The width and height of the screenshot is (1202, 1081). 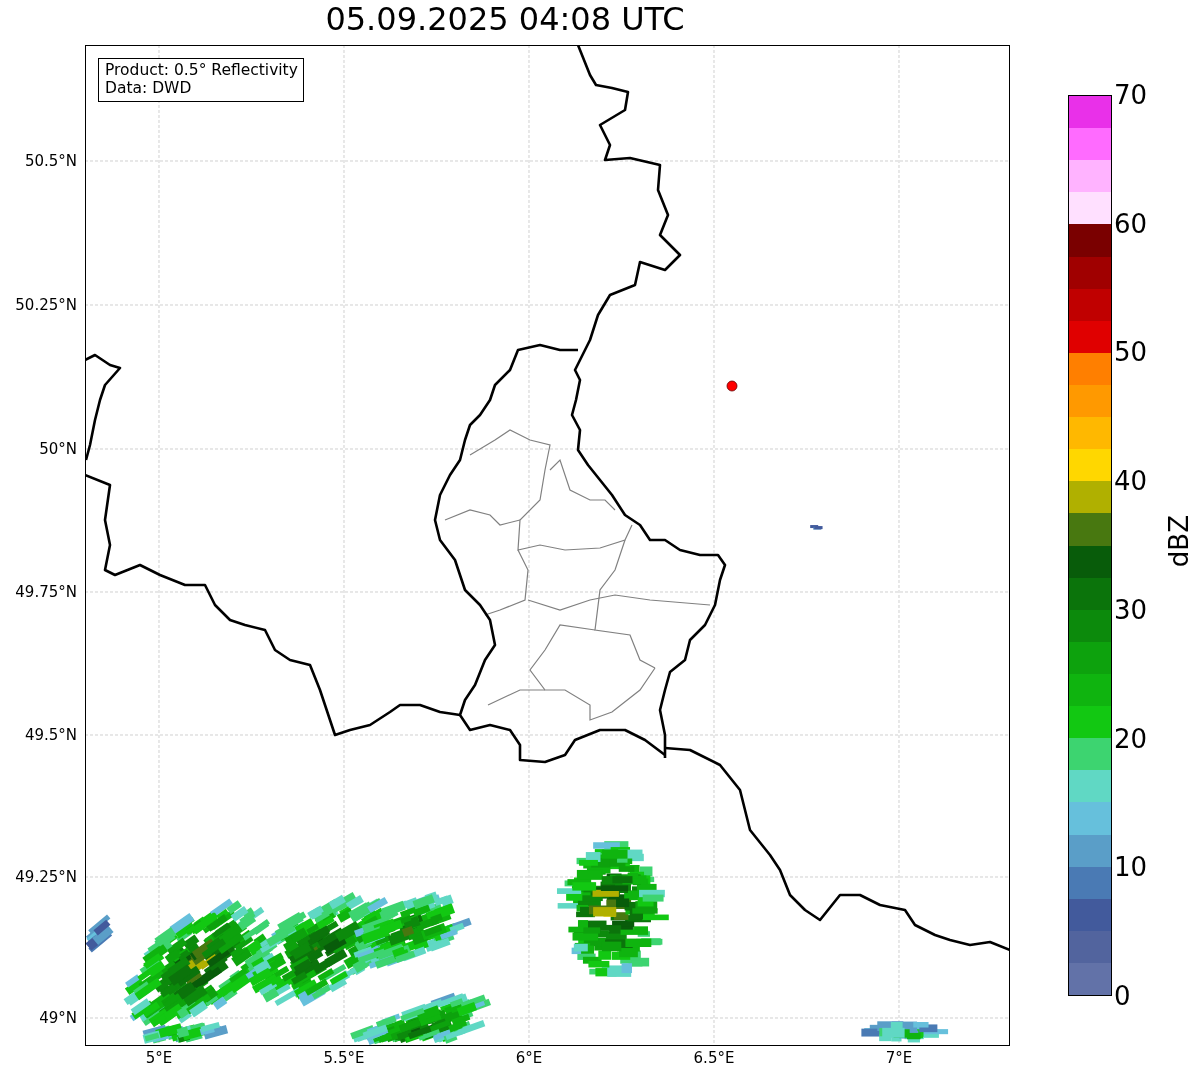 I want to click on colorbar-tick-label: 30, so click(x=1131, y=609).